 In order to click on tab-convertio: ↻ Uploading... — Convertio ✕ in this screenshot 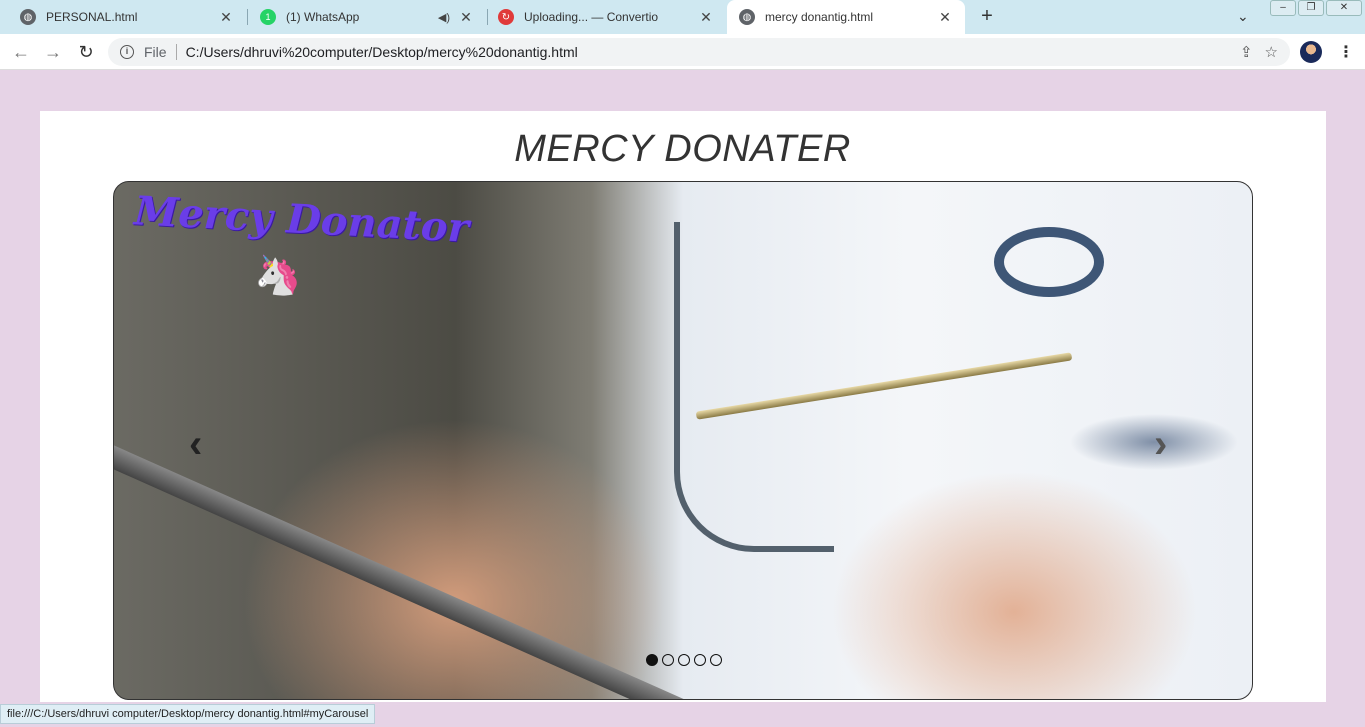, I will do `click(607, 17)`.